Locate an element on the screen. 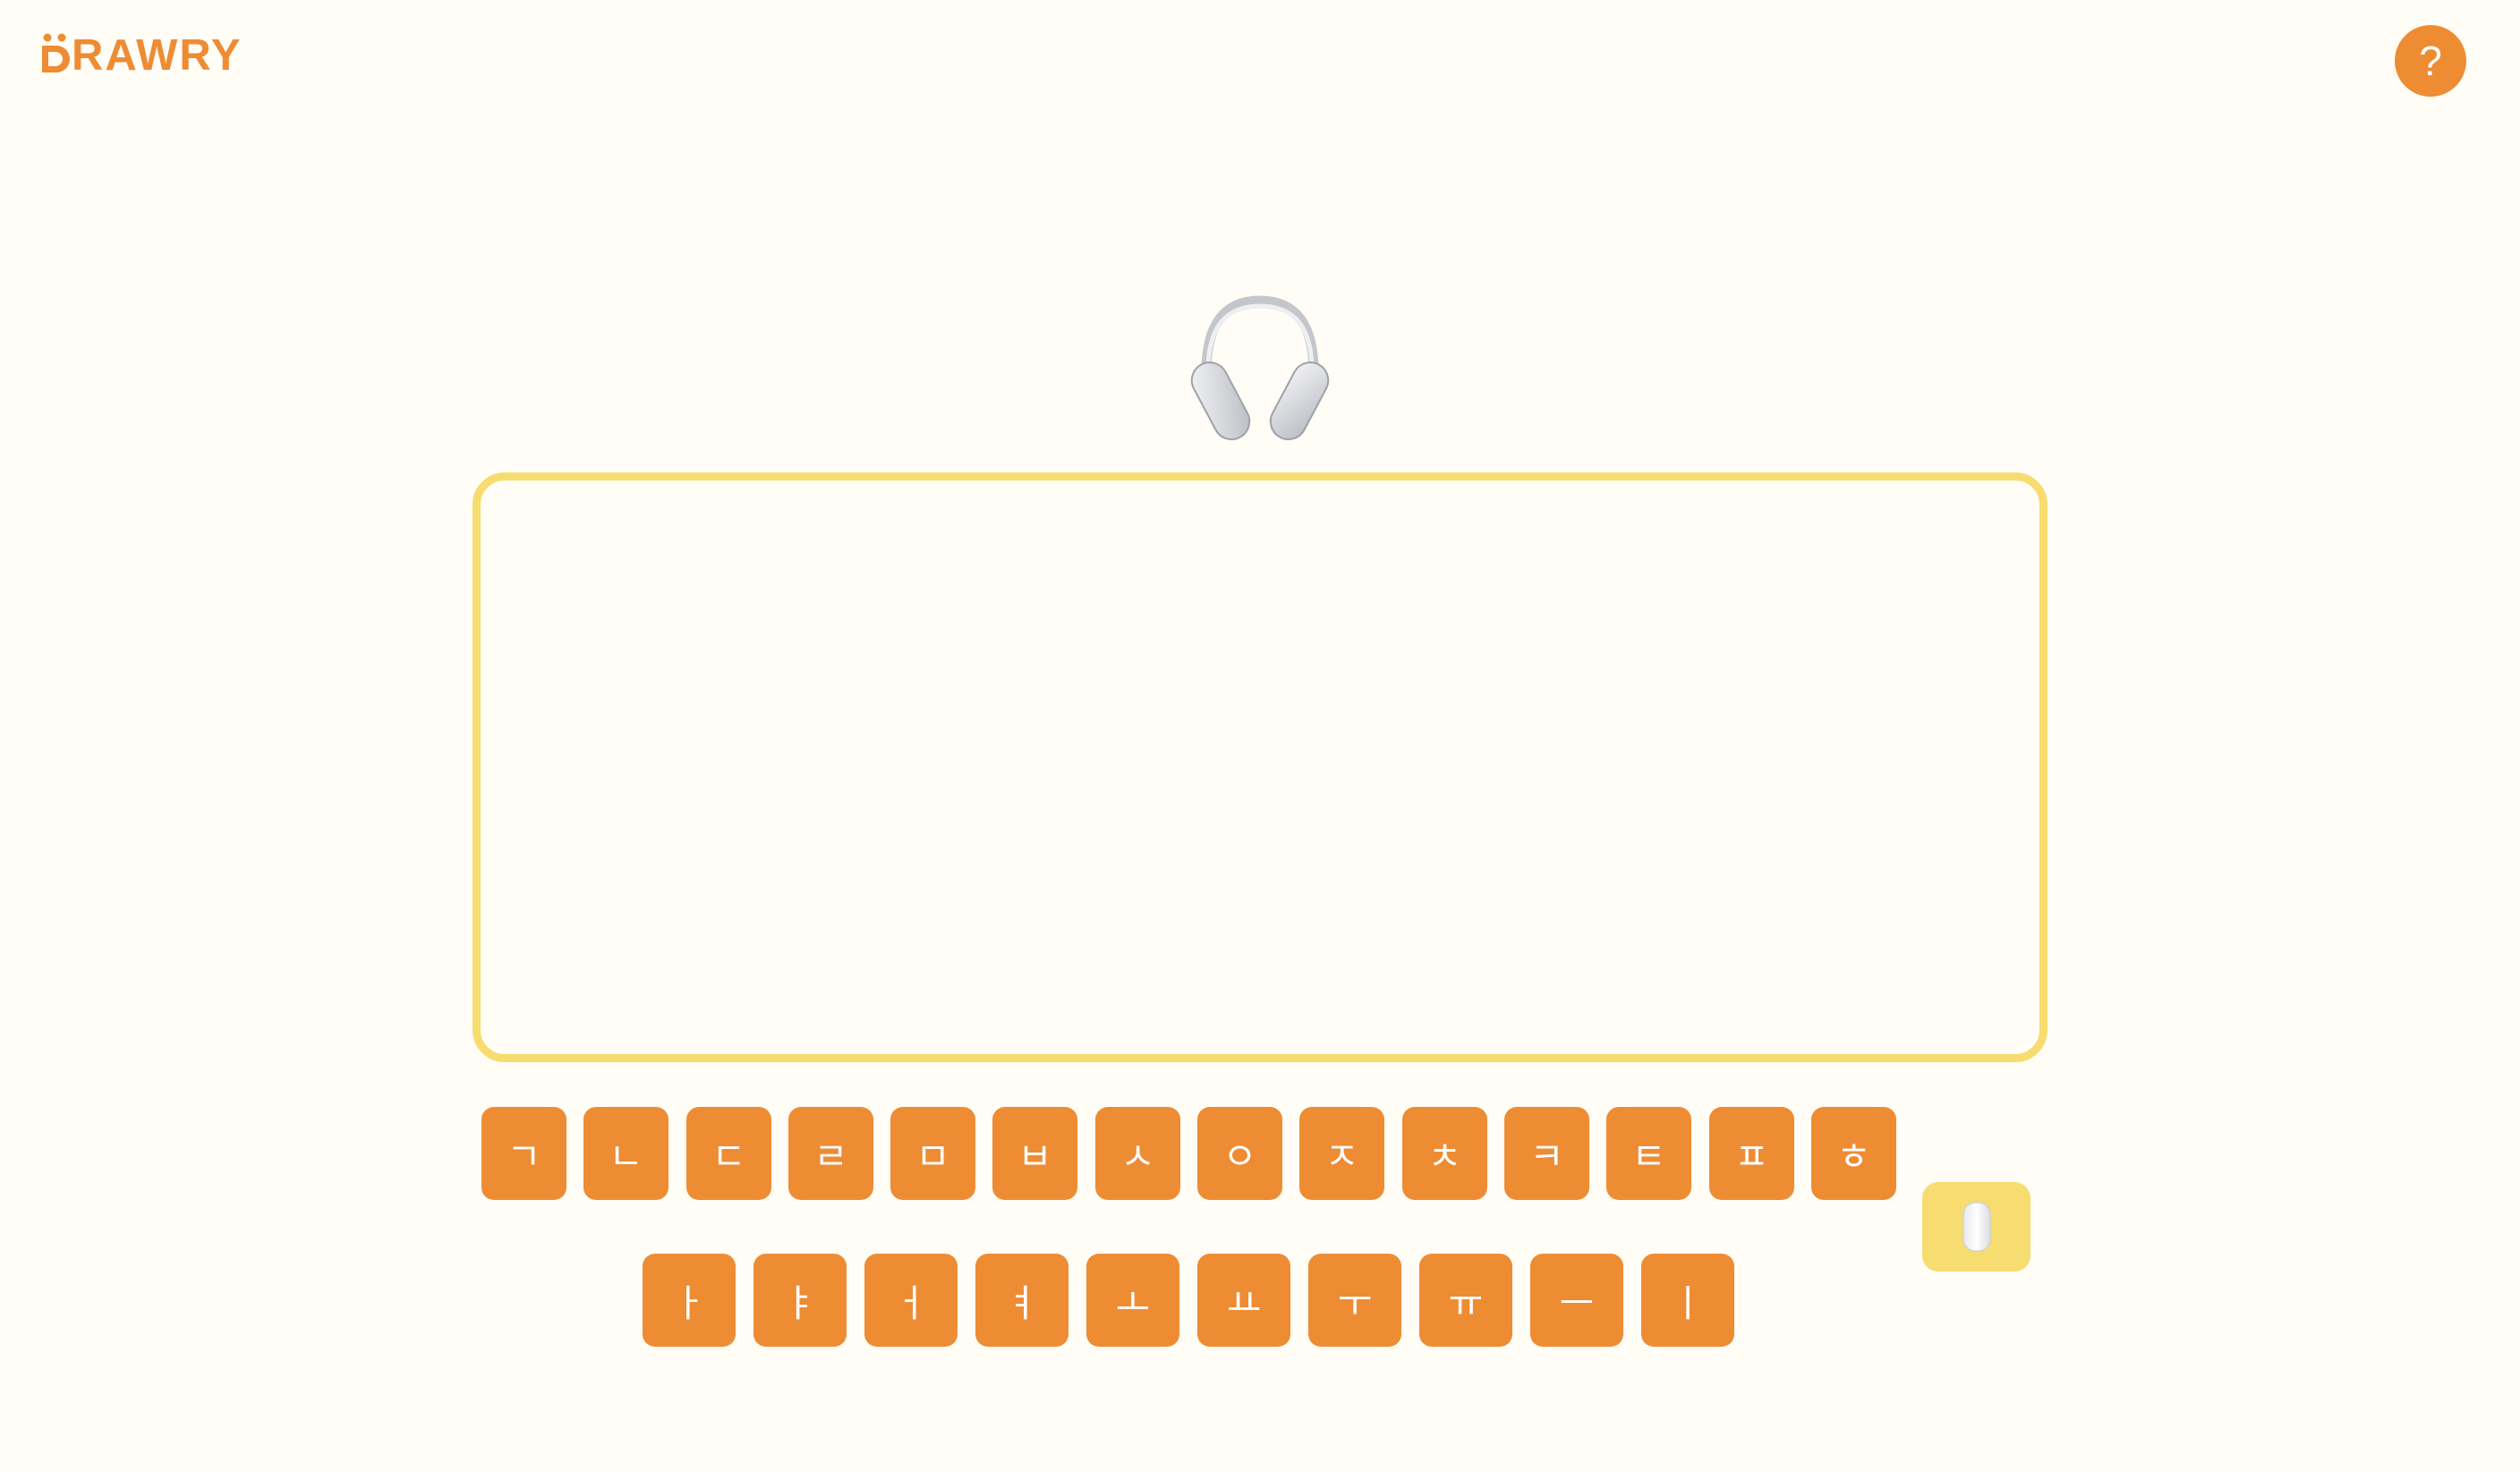  key-vowel-i: ㅣ is located at coordinates (1687, 1300).